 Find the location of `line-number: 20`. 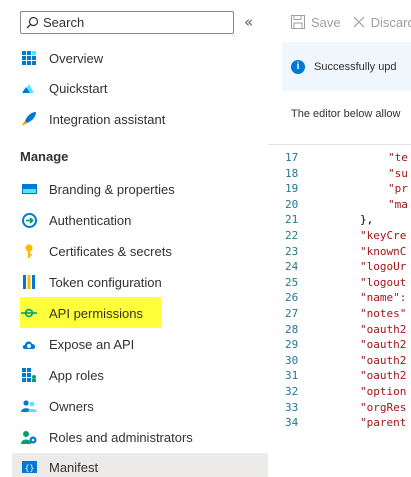

line-number: 20 is located at coordinates (292, 204).